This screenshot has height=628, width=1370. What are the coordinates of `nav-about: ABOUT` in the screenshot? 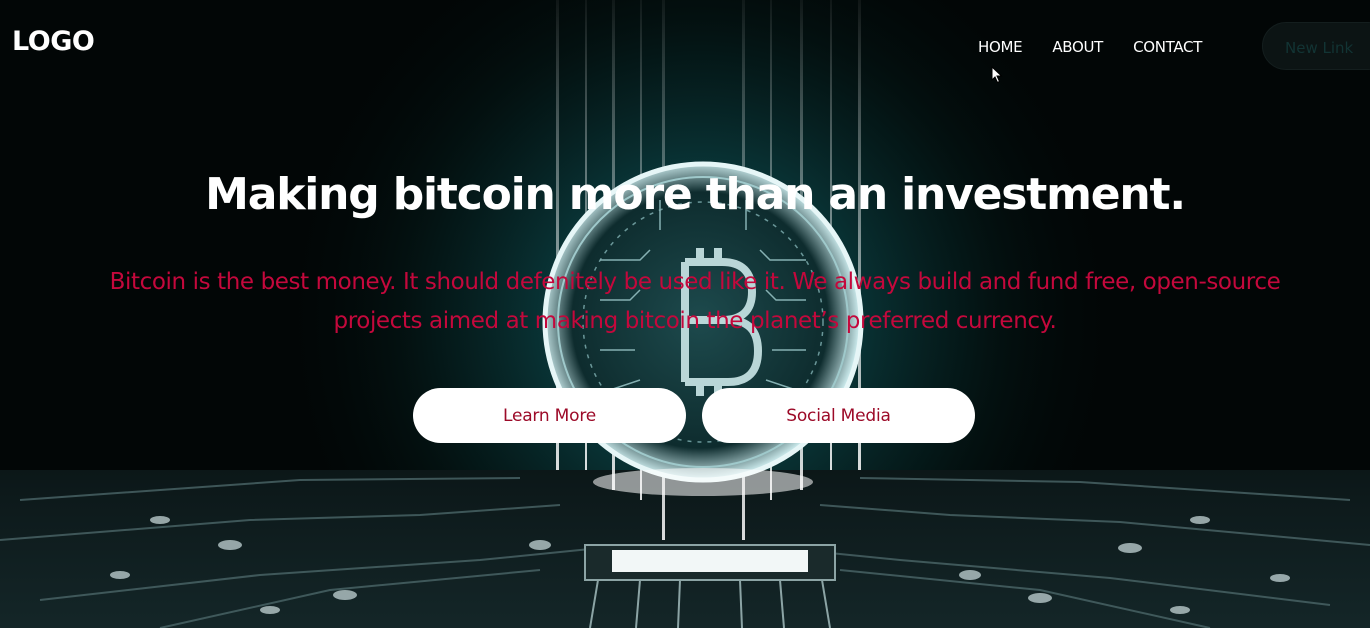 It's located at (1077, 47).